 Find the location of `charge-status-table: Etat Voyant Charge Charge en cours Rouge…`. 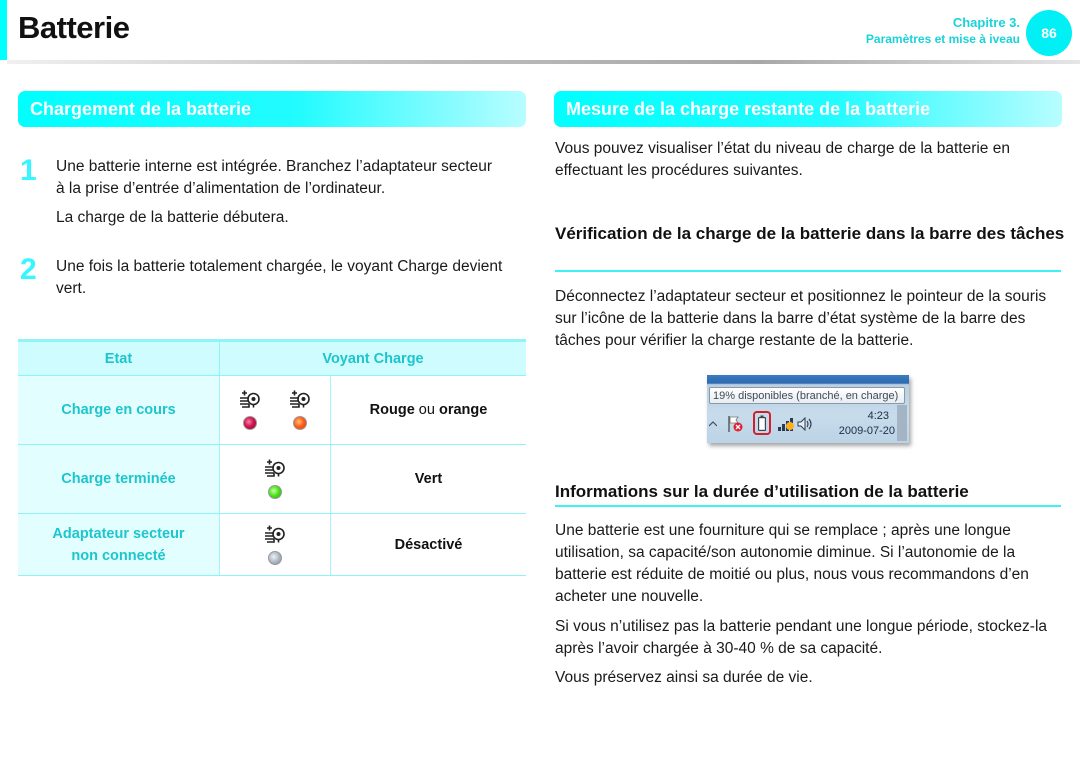

charge-status-table: Etat Voyant Charge Charge en cours Rouge… is located at coordinates (272, 457).